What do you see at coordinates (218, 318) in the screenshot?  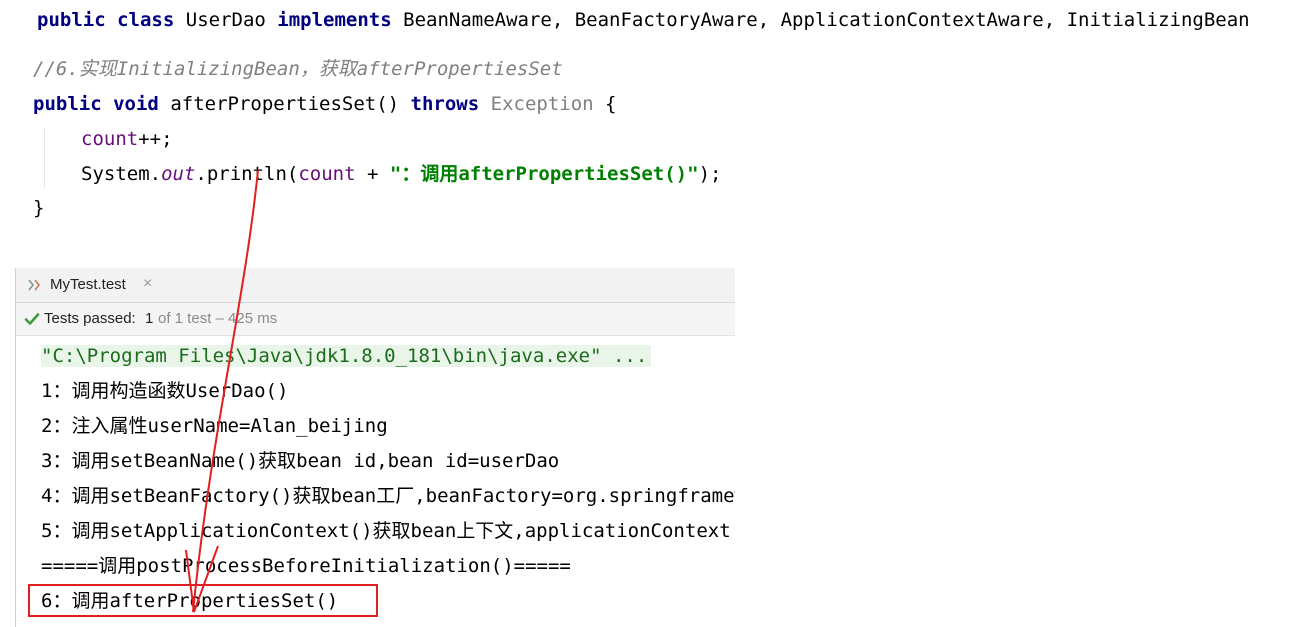 I see `status-detail: of 1 test – 425 ms` at bounding box center [218, 318].